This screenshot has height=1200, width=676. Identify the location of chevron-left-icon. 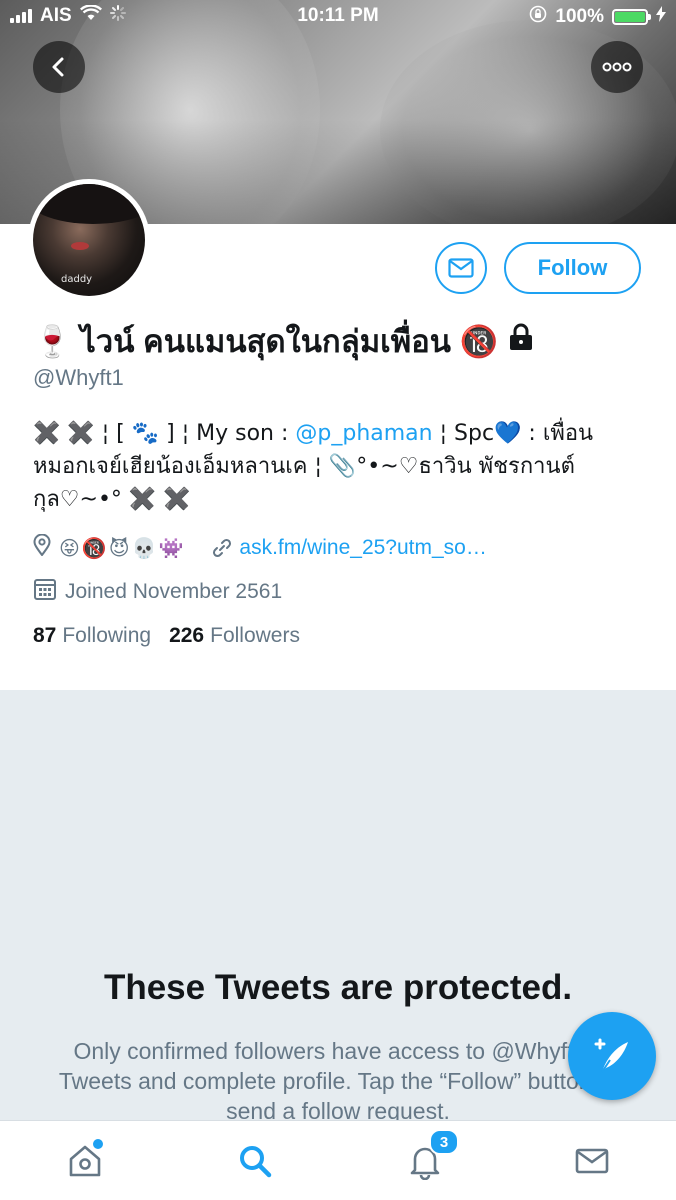
(58, 67).